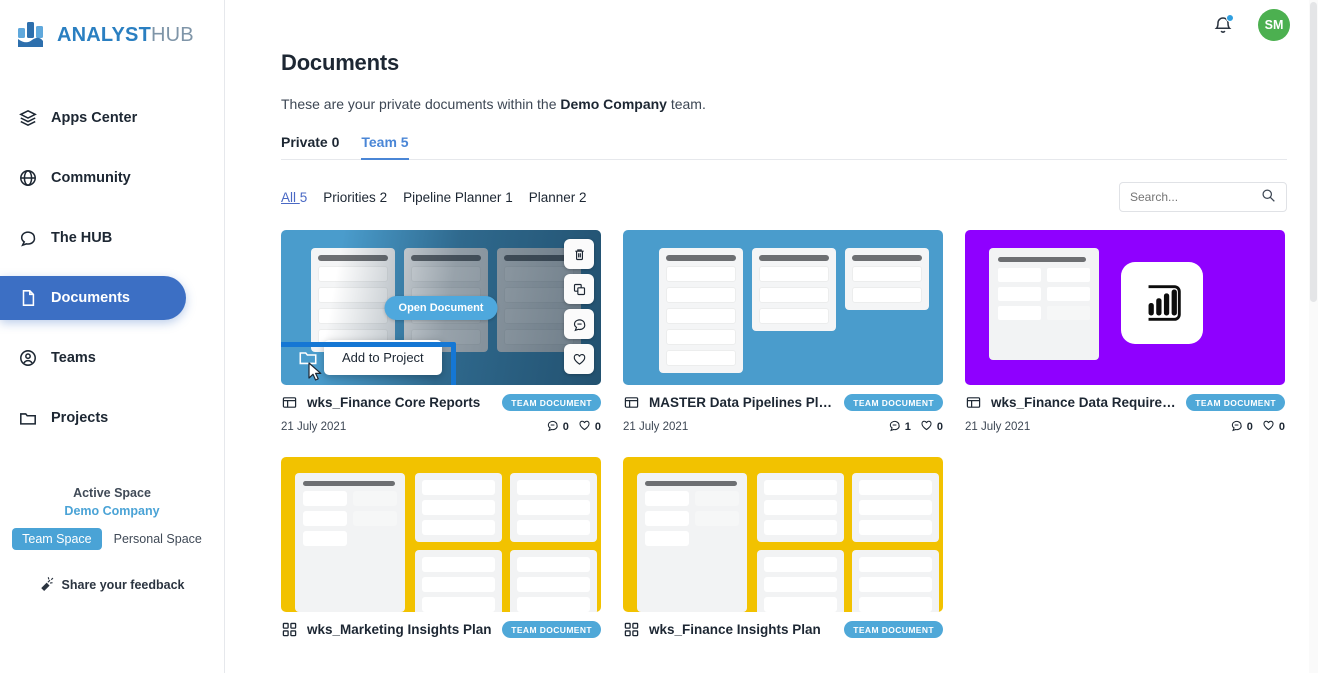 The height and width of the screenshot is (673, 1318). What do you see at coordinates (294, 197) in the screenshot?
I see `filter-all: All 5` at bounding box center [294, 197].